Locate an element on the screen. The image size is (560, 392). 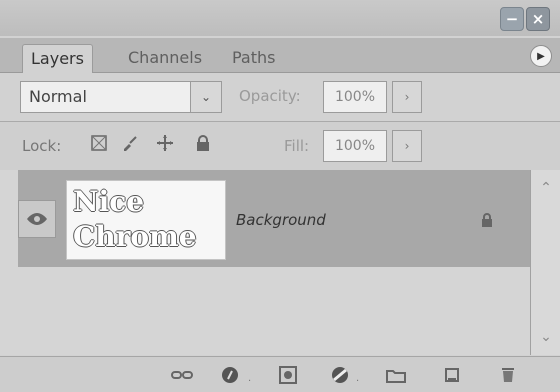
opacity-label: Opacity: is located at coordinates (270, 96).